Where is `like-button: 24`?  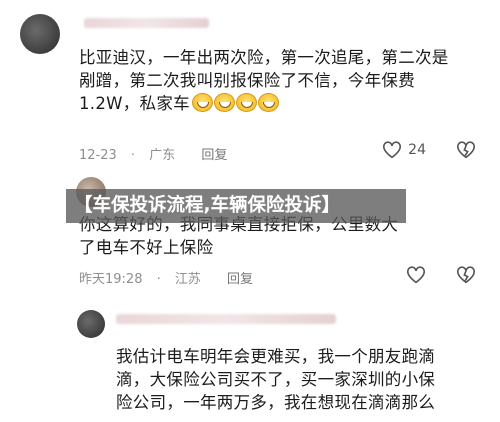 like-button: 24 is located at coordinates (404, 150).